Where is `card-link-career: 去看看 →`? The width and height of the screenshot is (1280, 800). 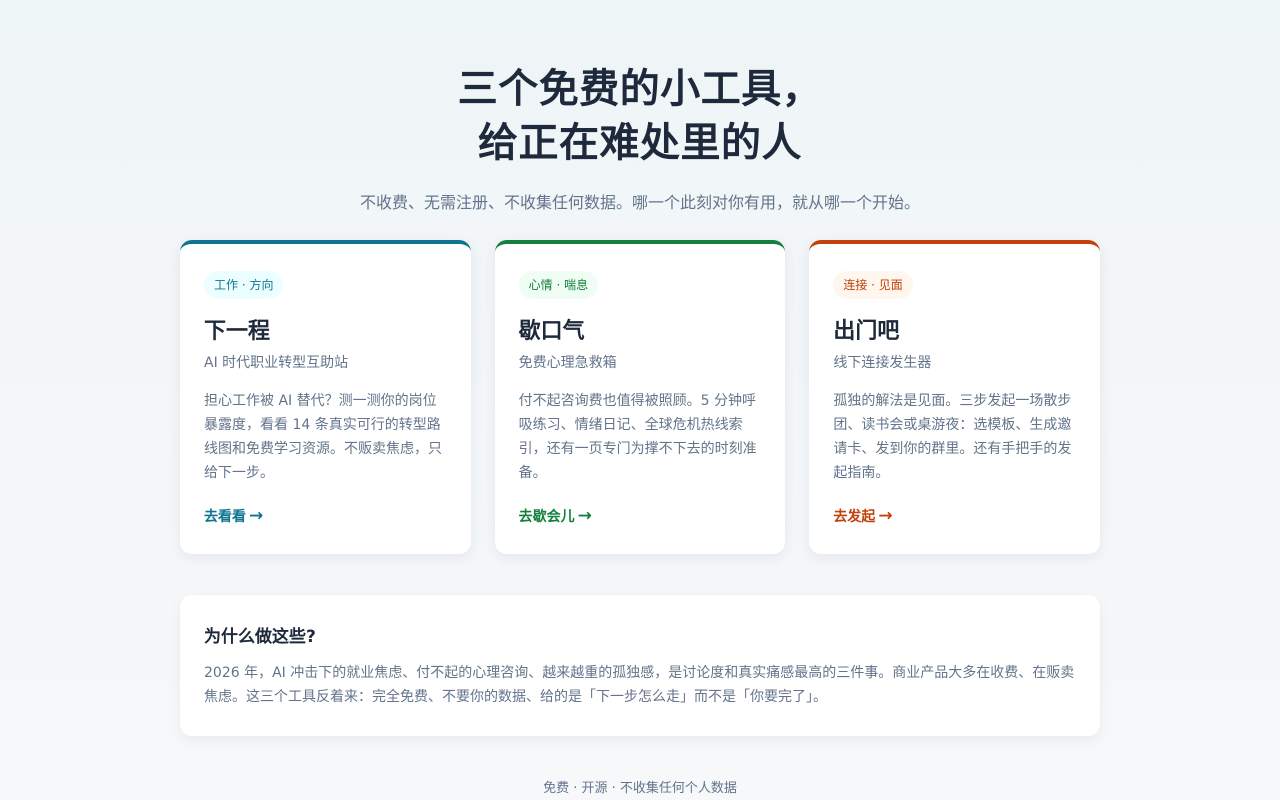
card-link-career: 去看看 → is located at coordinates (233, 516).